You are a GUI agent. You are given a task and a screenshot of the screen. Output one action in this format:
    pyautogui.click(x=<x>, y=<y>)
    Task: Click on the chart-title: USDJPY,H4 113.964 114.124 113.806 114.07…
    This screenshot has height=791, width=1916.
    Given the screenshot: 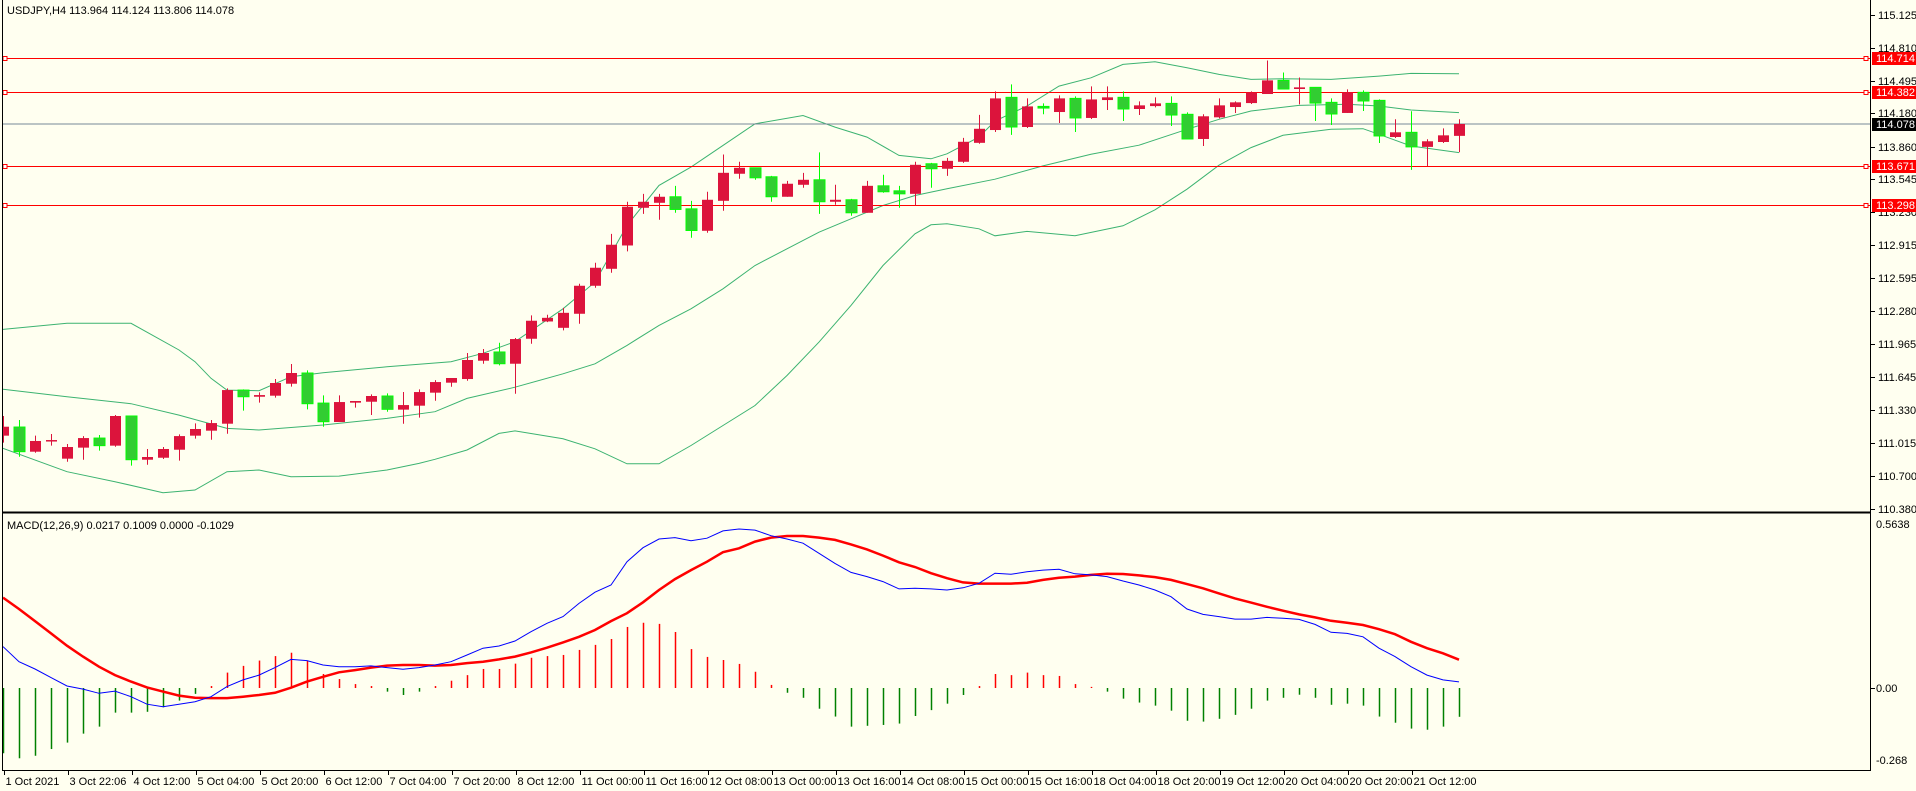 What is the action you would take?
    pyautogui.click(x=120, y=11)
    